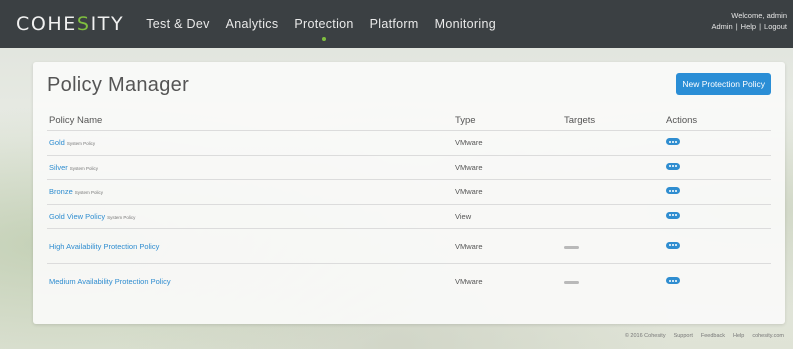 This screenshot has height=349, width=793. I want to click on table-row: Gold System Policy VMware, so click(409, 143).